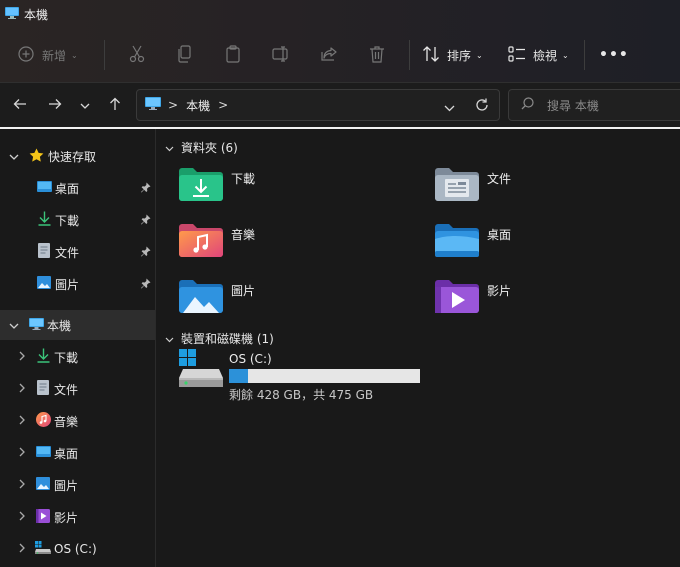 This screenshot has height=567, width=680. I want to click on folder-music: 音樂, so click(217, 241).